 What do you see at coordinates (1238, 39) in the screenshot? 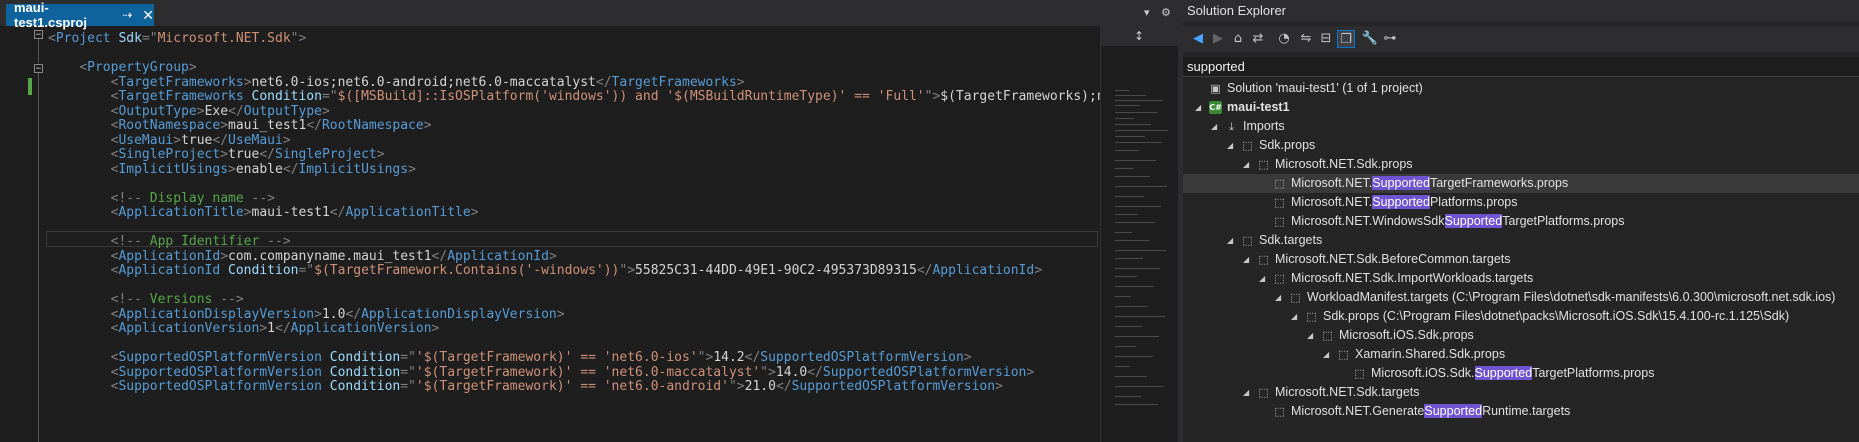
I see `home-icon: ⌂` at bounding box center [1238, 39].